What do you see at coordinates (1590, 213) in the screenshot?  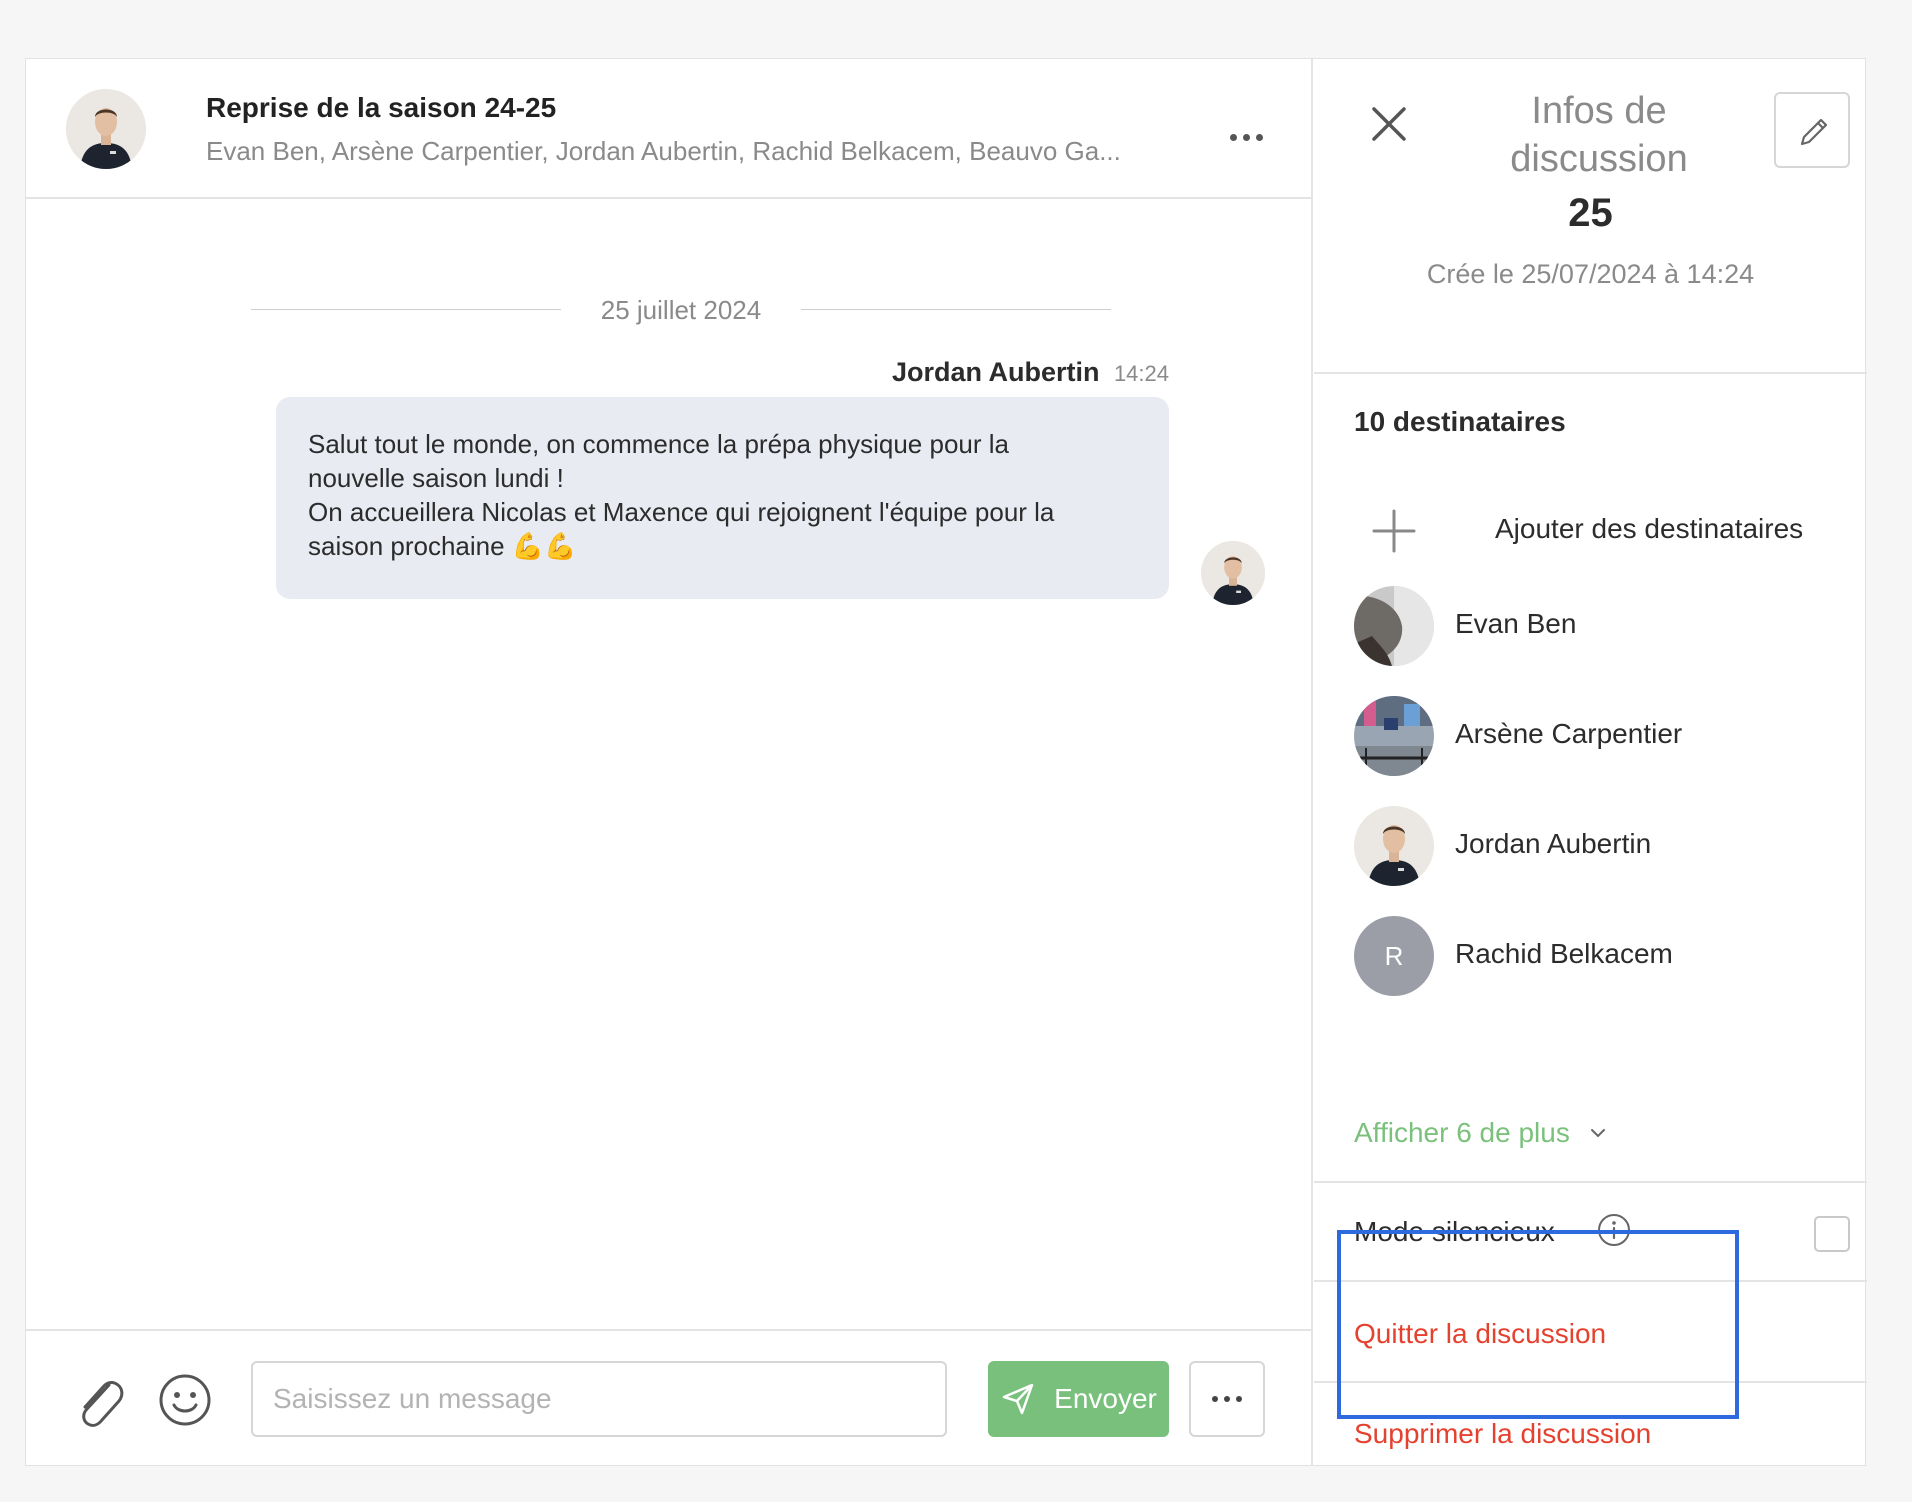 I see `discussion-name: 25` at bounding box center [1590, 213].